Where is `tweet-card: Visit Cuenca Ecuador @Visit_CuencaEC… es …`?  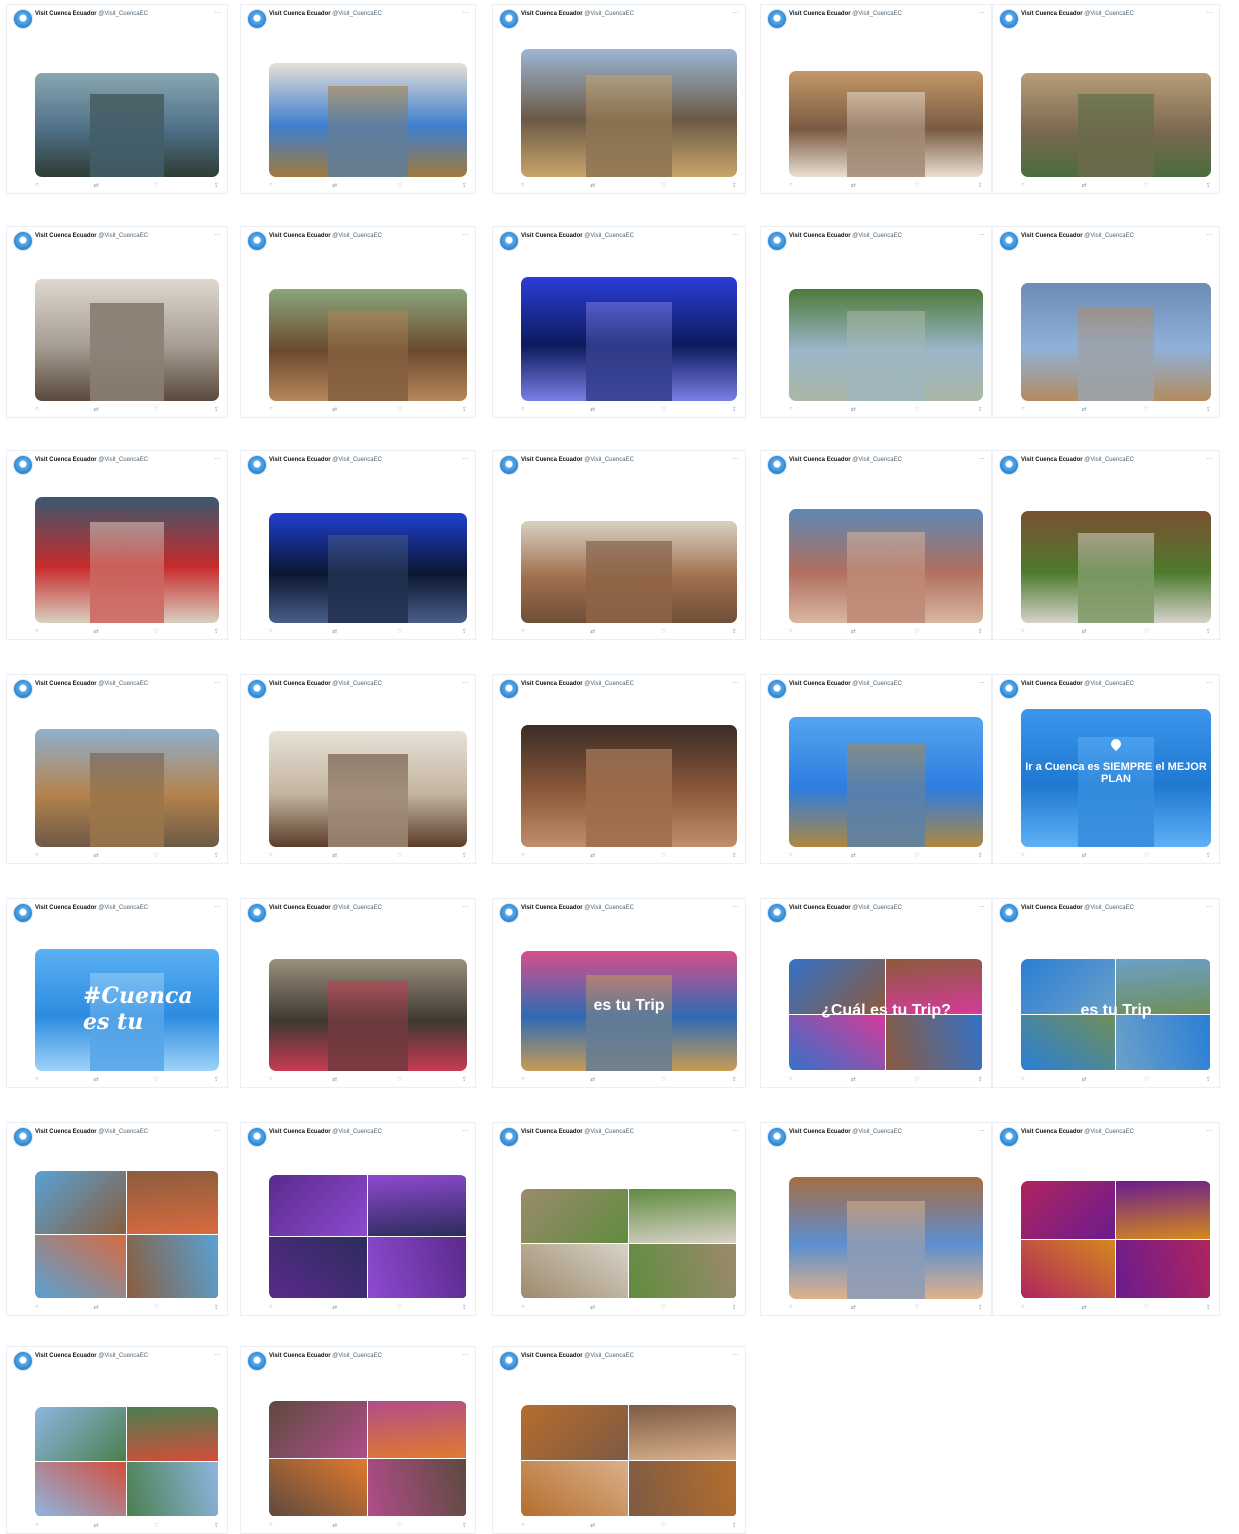 tweet-card: Visit Cuenca Ecuador @Visit_CuencaEC… es … is located at coordinates (1106, 993).